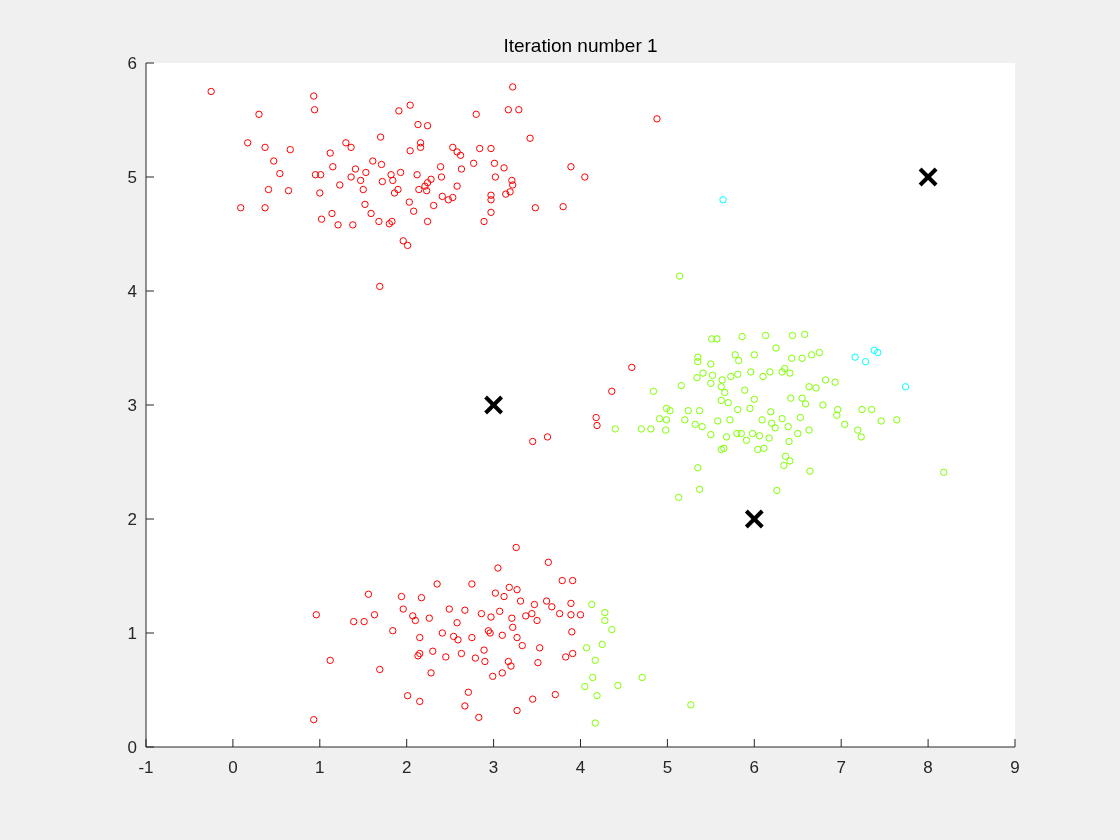  Describe the element at coordinates (1015, 767) in the screenshot. I see `tick-label: 9` at that location.